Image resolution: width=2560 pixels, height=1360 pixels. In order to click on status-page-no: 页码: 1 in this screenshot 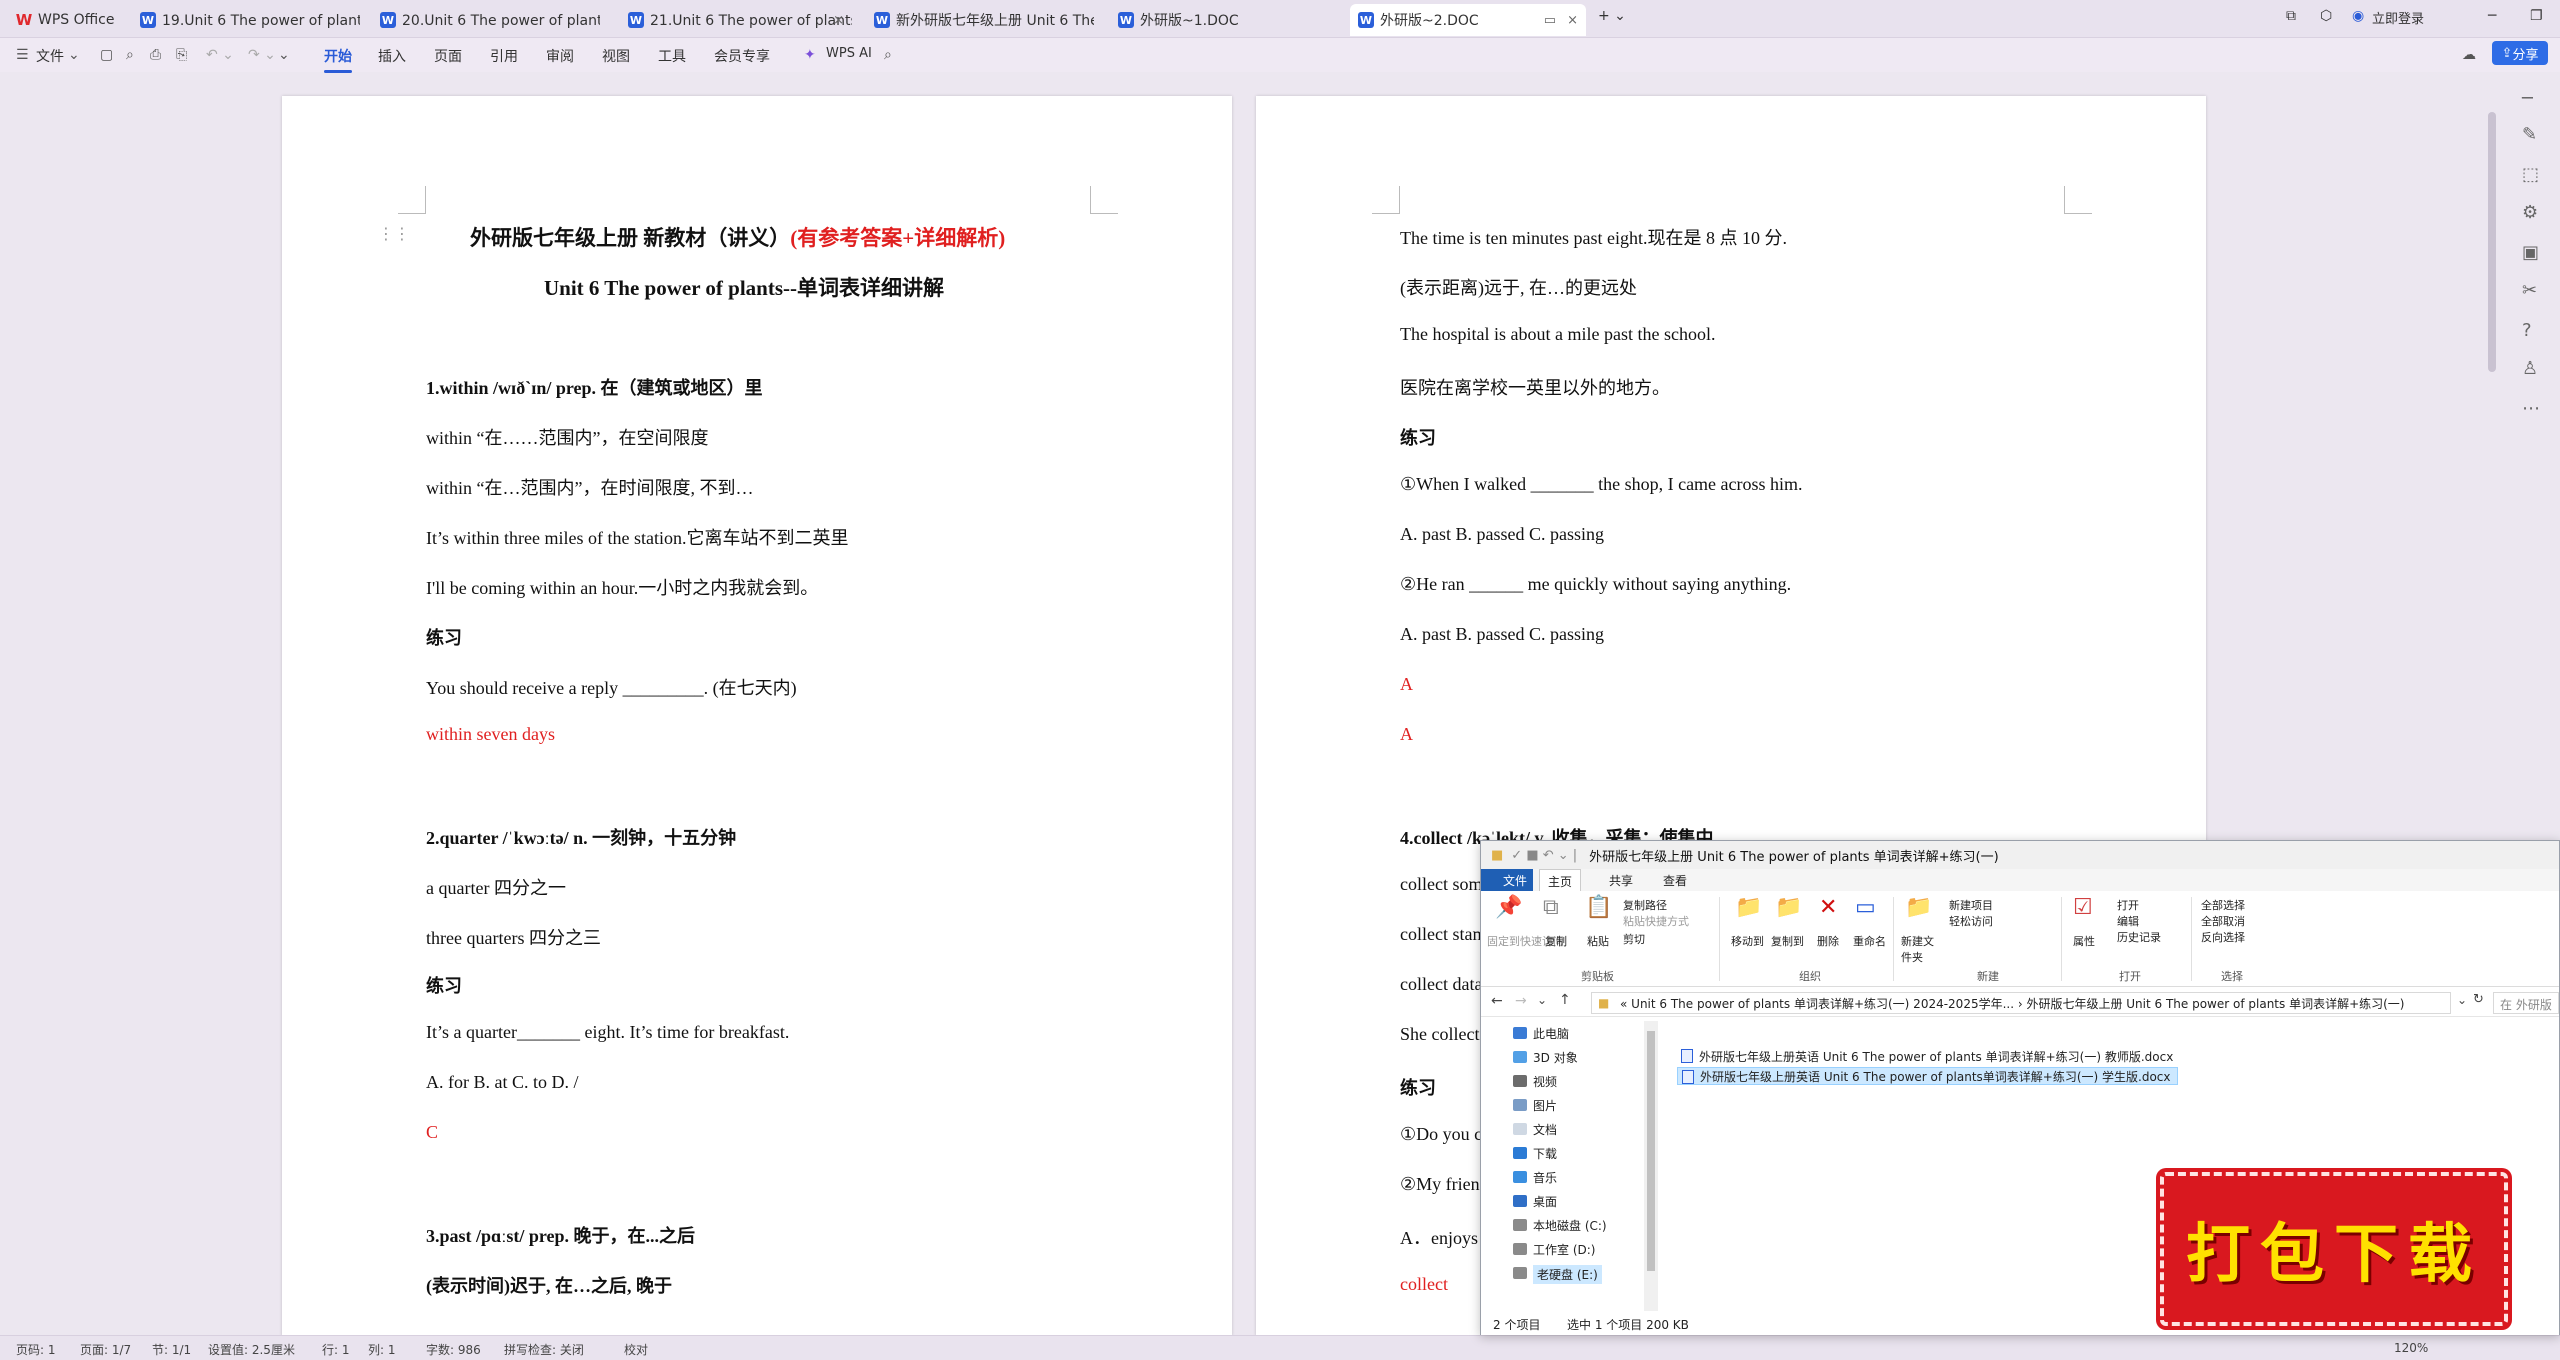, I will do `click(36, 1349)`.